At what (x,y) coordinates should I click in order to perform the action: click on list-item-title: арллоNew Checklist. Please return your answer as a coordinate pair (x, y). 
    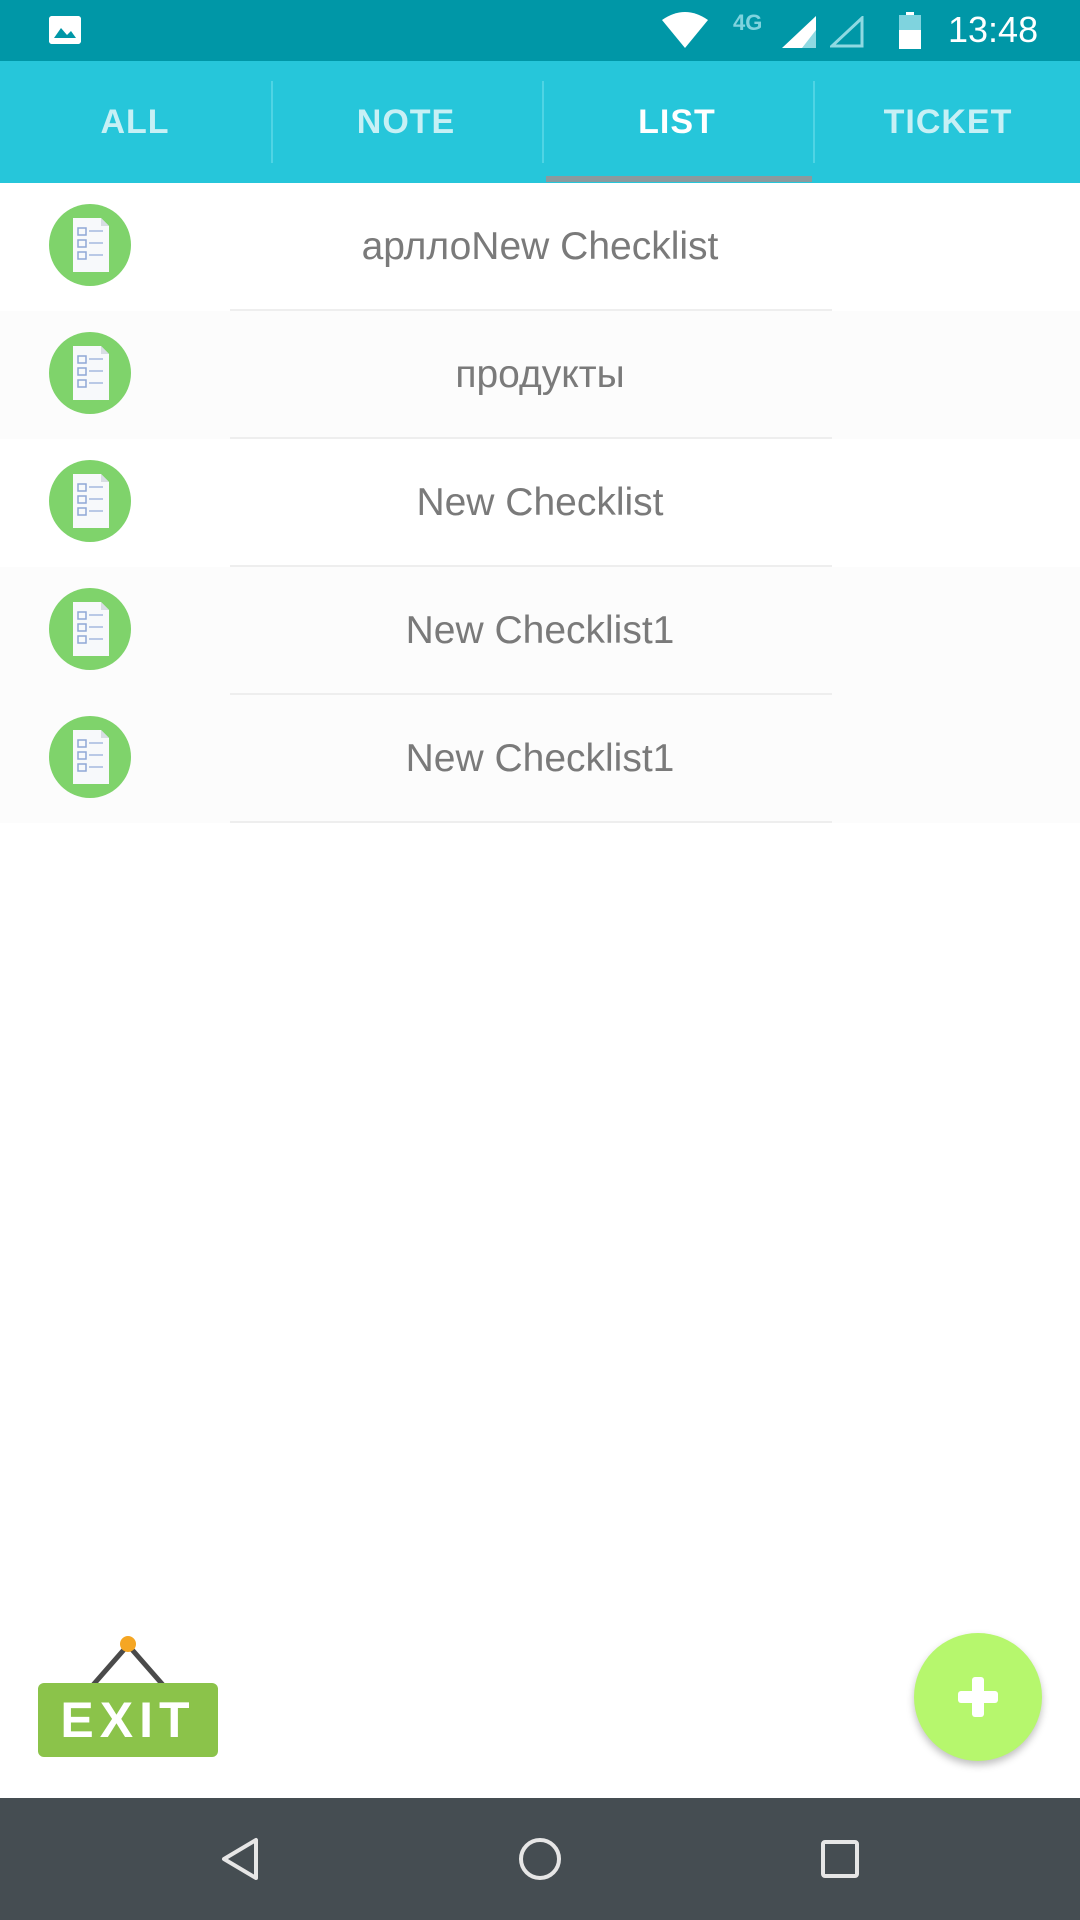
    Looking at the image, I should click on (540, 246).